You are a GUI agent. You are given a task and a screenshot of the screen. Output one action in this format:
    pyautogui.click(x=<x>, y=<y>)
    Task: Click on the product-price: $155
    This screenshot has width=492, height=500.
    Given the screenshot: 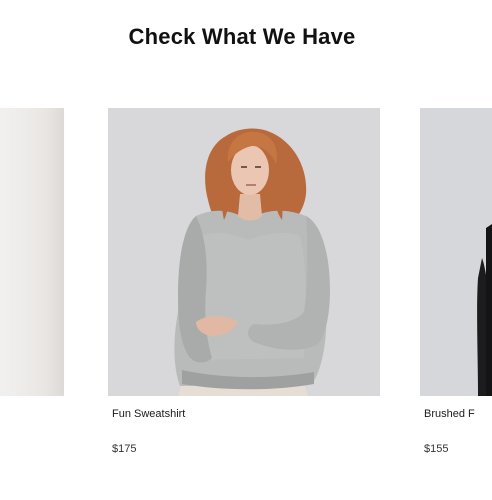 What is the action you would take?
    pyautogui.click(x=436, y=449)
    